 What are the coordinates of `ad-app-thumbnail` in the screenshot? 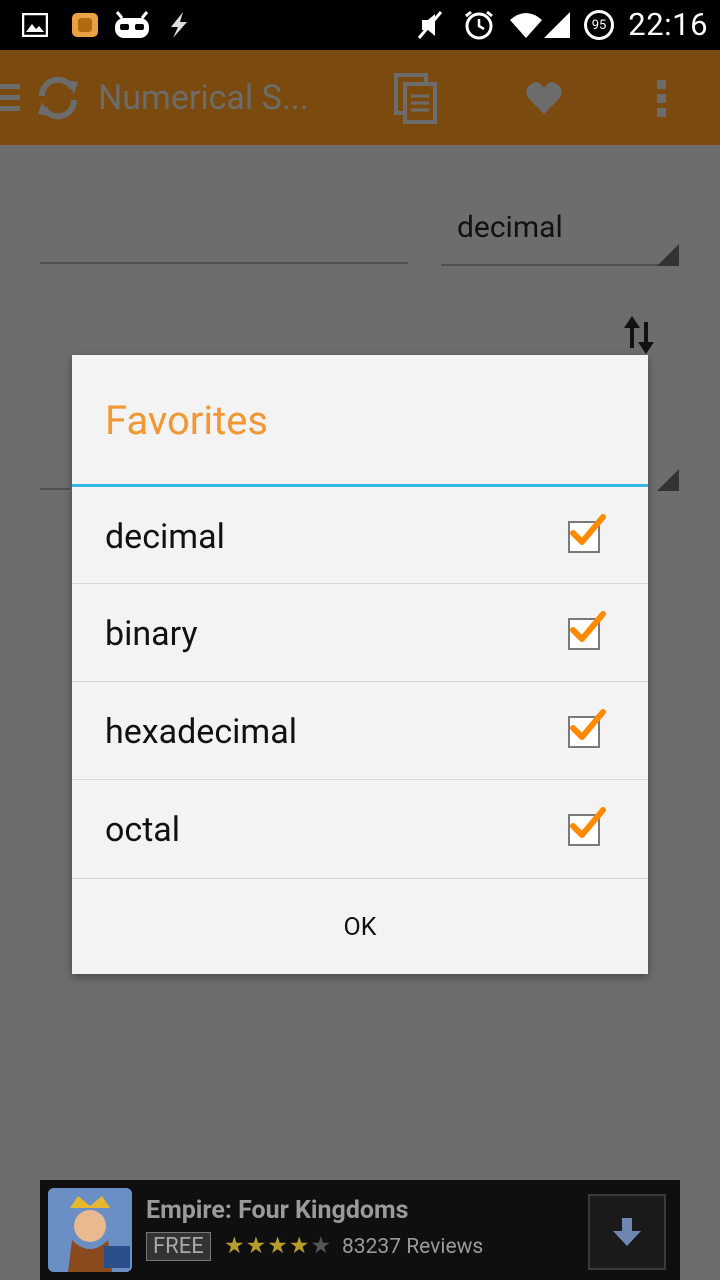 It's located at (90, 1230).